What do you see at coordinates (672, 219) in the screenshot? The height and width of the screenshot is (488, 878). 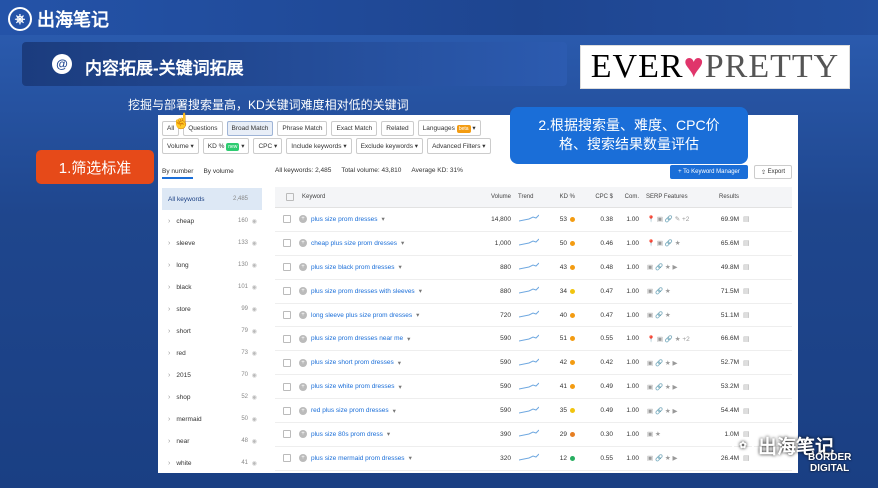 I see `serp-features-icons: 📍 ▣ 🔗 ✎ +2` at bounding box center [672, 219].